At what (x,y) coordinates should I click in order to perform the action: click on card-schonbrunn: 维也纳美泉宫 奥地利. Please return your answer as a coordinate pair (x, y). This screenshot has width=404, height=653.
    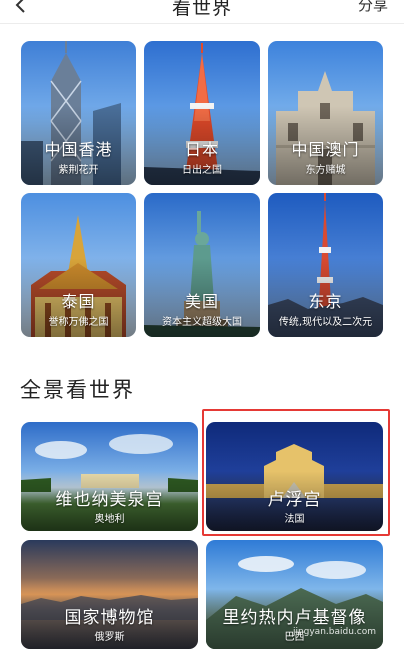
    Looking at the image, I should click on (109, 476).